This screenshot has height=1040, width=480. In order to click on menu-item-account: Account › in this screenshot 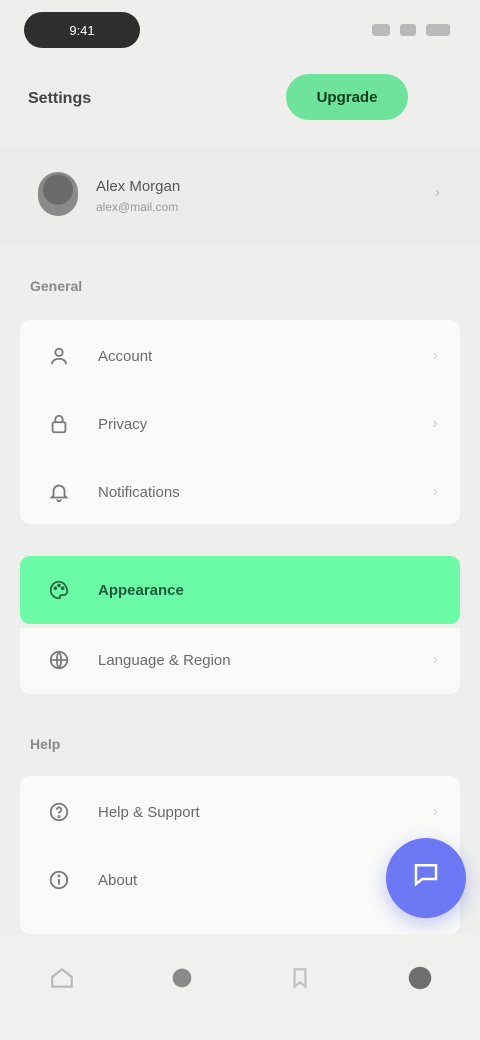, I will do `click(240, 356)`.